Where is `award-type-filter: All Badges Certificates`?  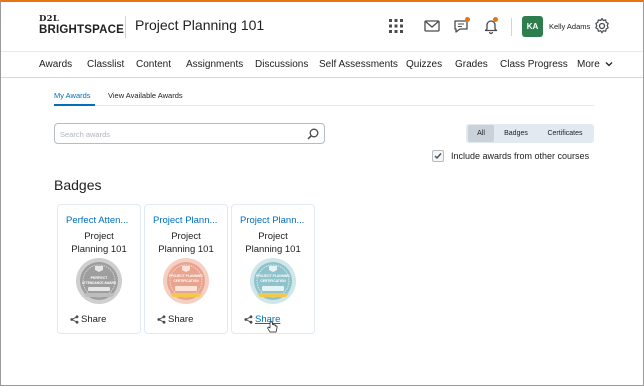 award-type-filter: All Badges Certificates is located at coordinates (530, 133).